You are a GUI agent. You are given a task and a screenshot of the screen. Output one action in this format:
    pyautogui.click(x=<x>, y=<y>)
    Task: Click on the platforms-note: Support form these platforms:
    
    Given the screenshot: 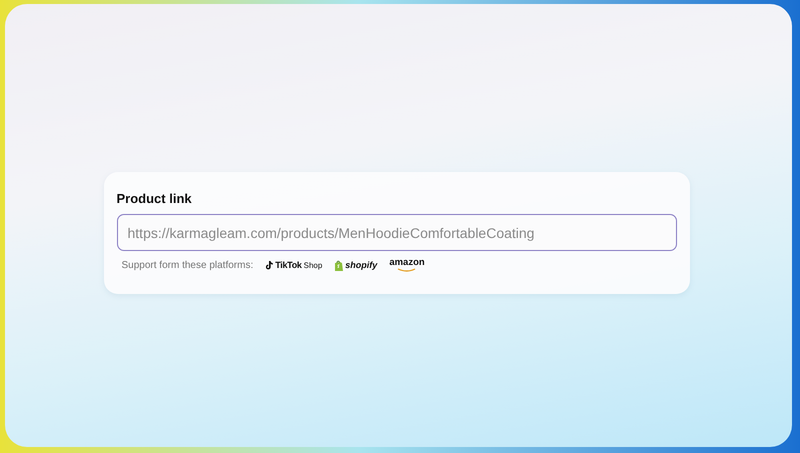 What is the action you would take?
    pyautogui.click(x=188, y=265)
    